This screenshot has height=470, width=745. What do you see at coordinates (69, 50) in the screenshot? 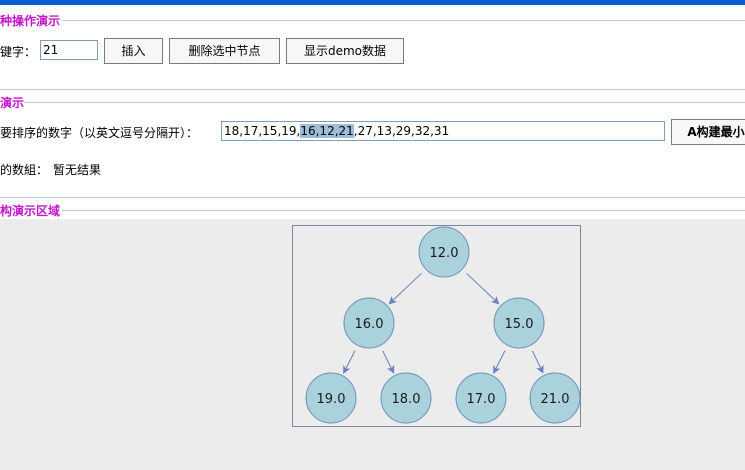
I see `key-input: 21` at bounding box center [69, 50].